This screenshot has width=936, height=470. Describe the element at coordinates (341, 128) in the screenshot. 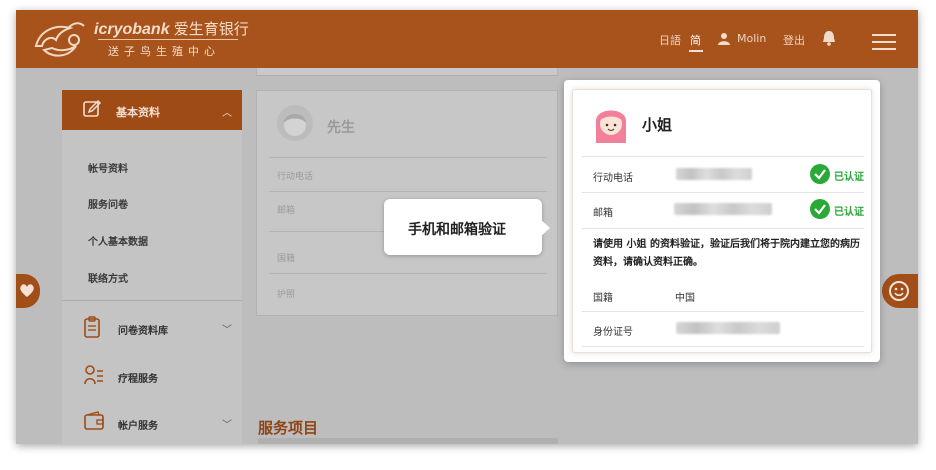

I see `card-title: 先生` at that location.